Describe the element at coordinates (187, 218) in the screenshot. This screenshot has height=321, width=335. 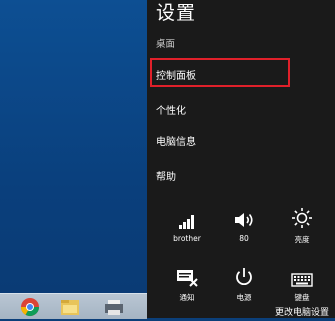
I see `network-bars-icon` at that location.